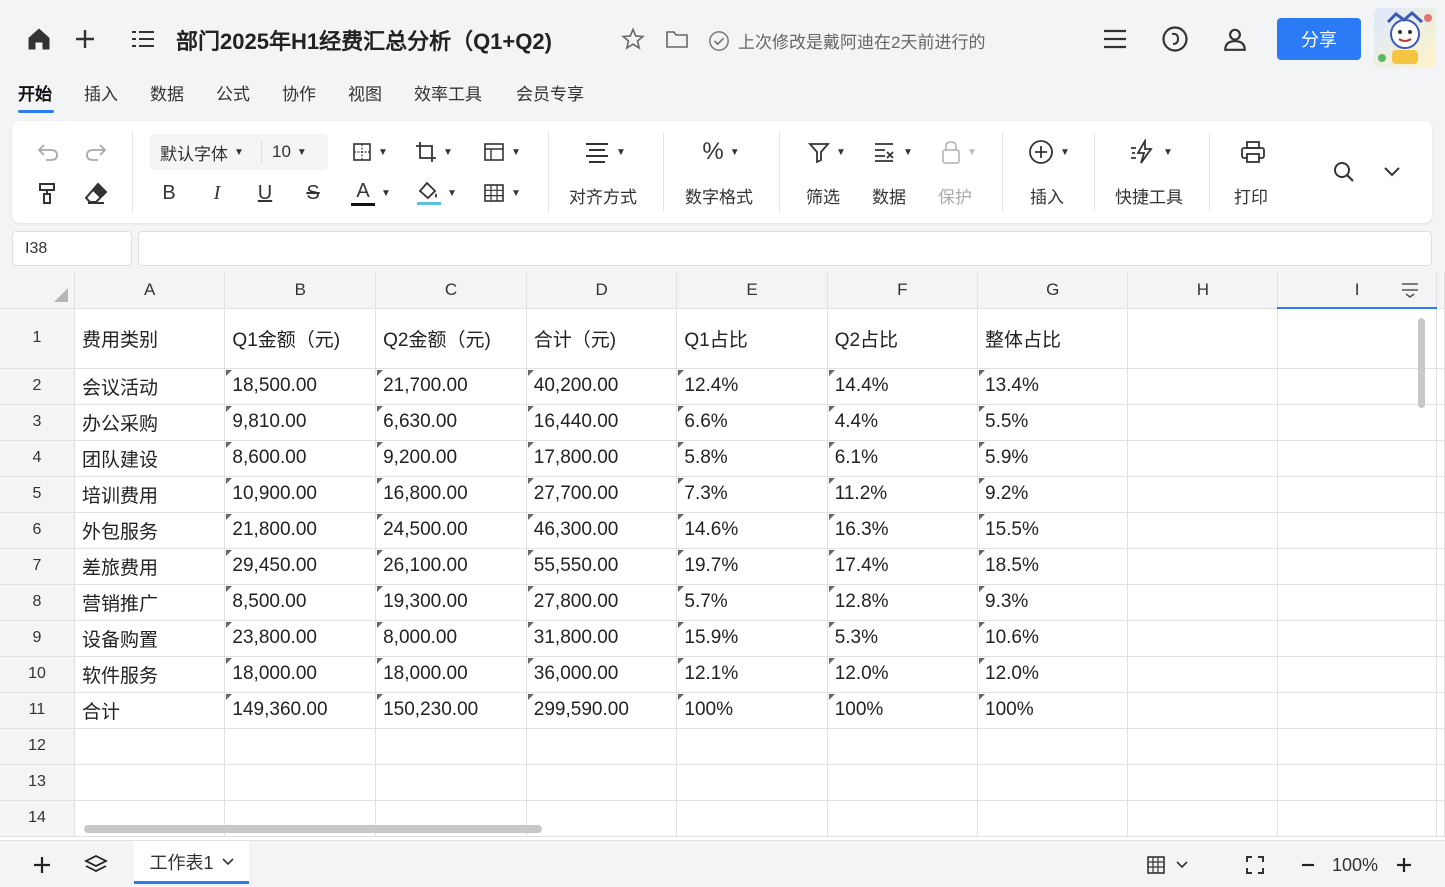  Describe the element at coordinates (1410, 290) in the screenshot. I see `filter-lines-icon` at that location.